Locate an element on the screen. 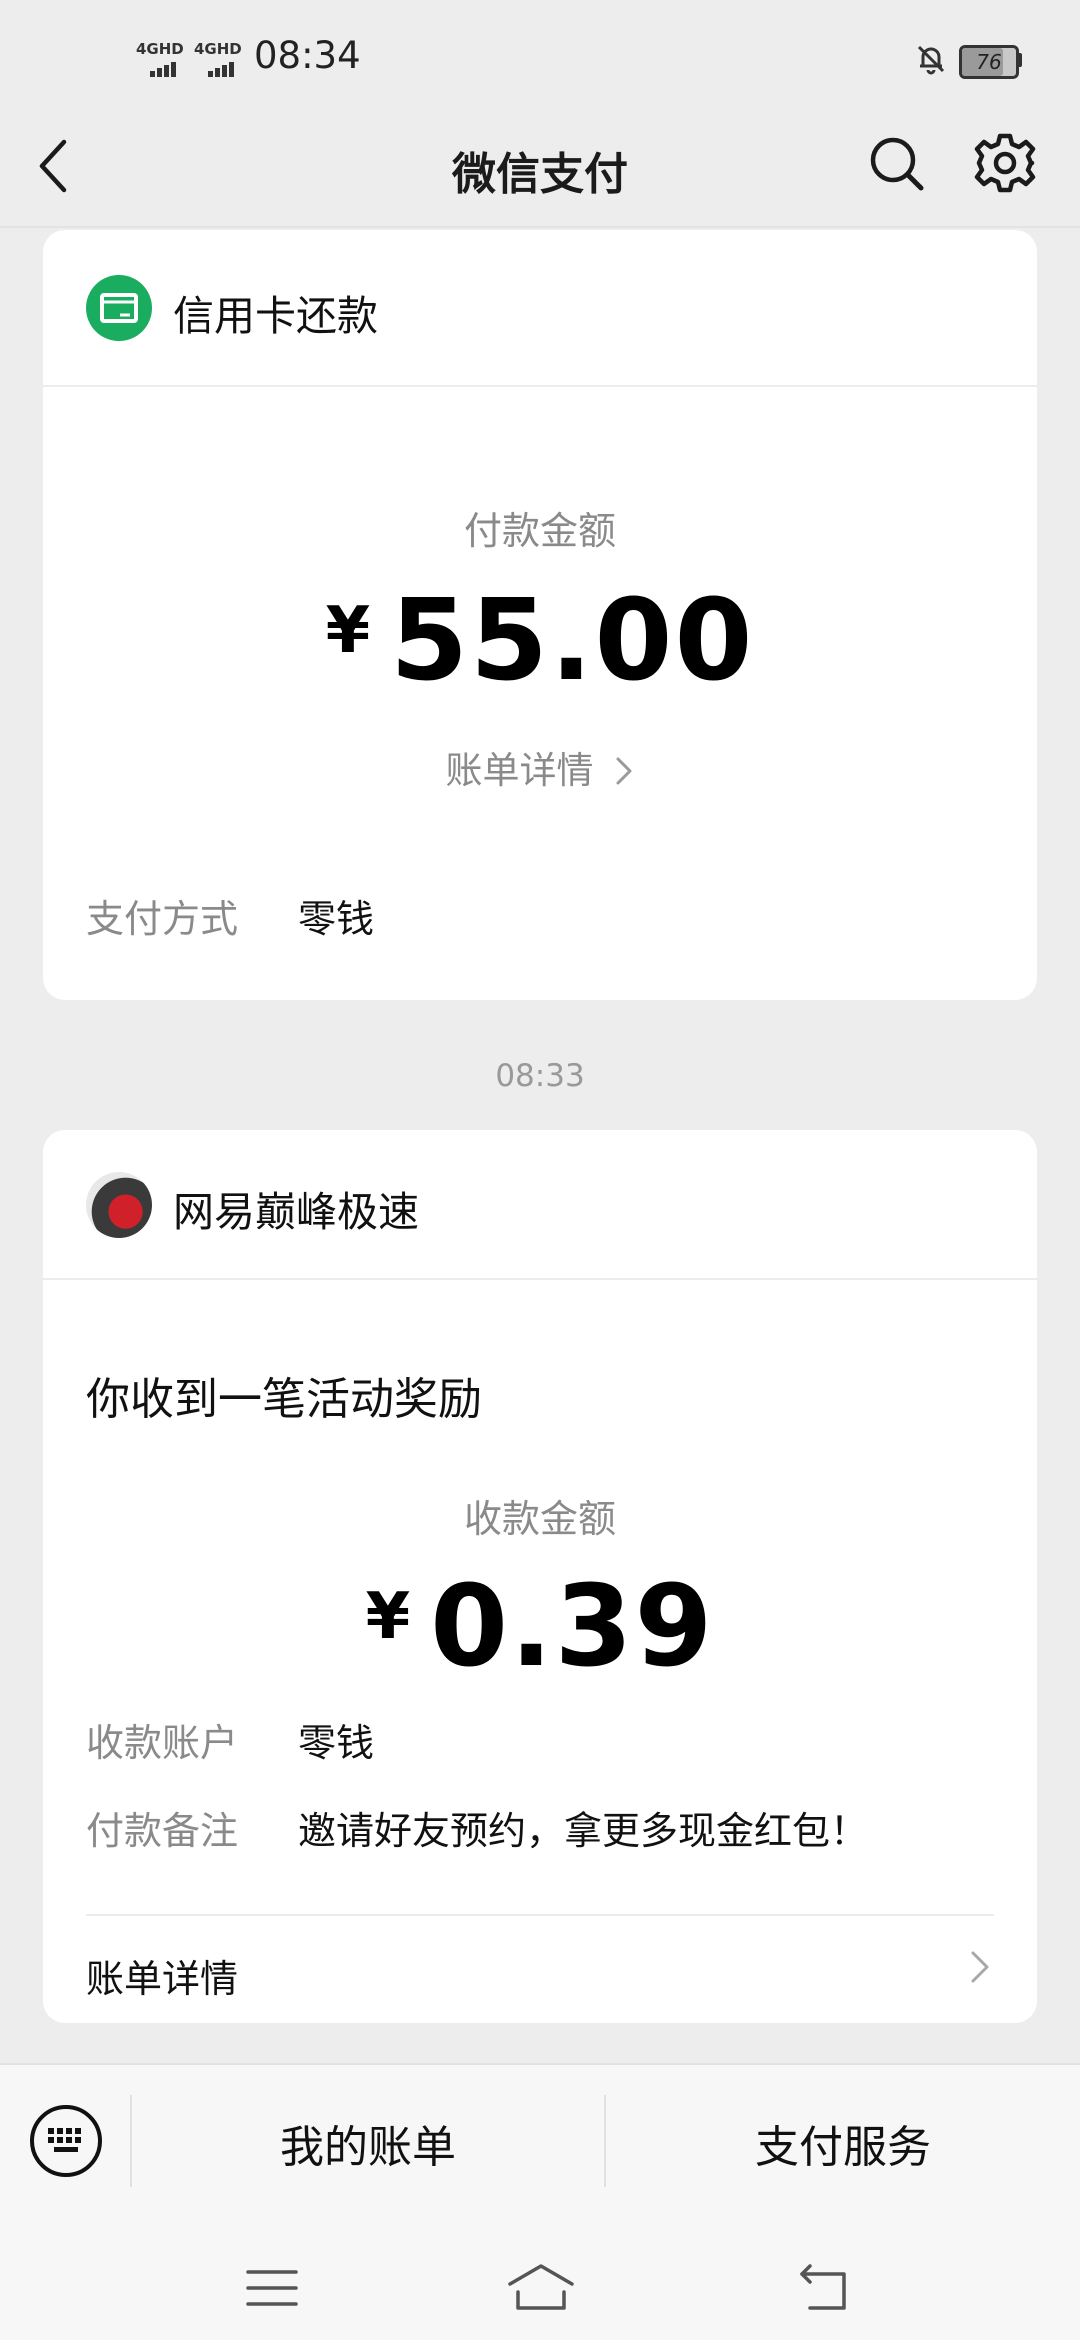 This screenshot has height=2340, width=1080. status-time: 08:34 is located at coordinates (307, 55).